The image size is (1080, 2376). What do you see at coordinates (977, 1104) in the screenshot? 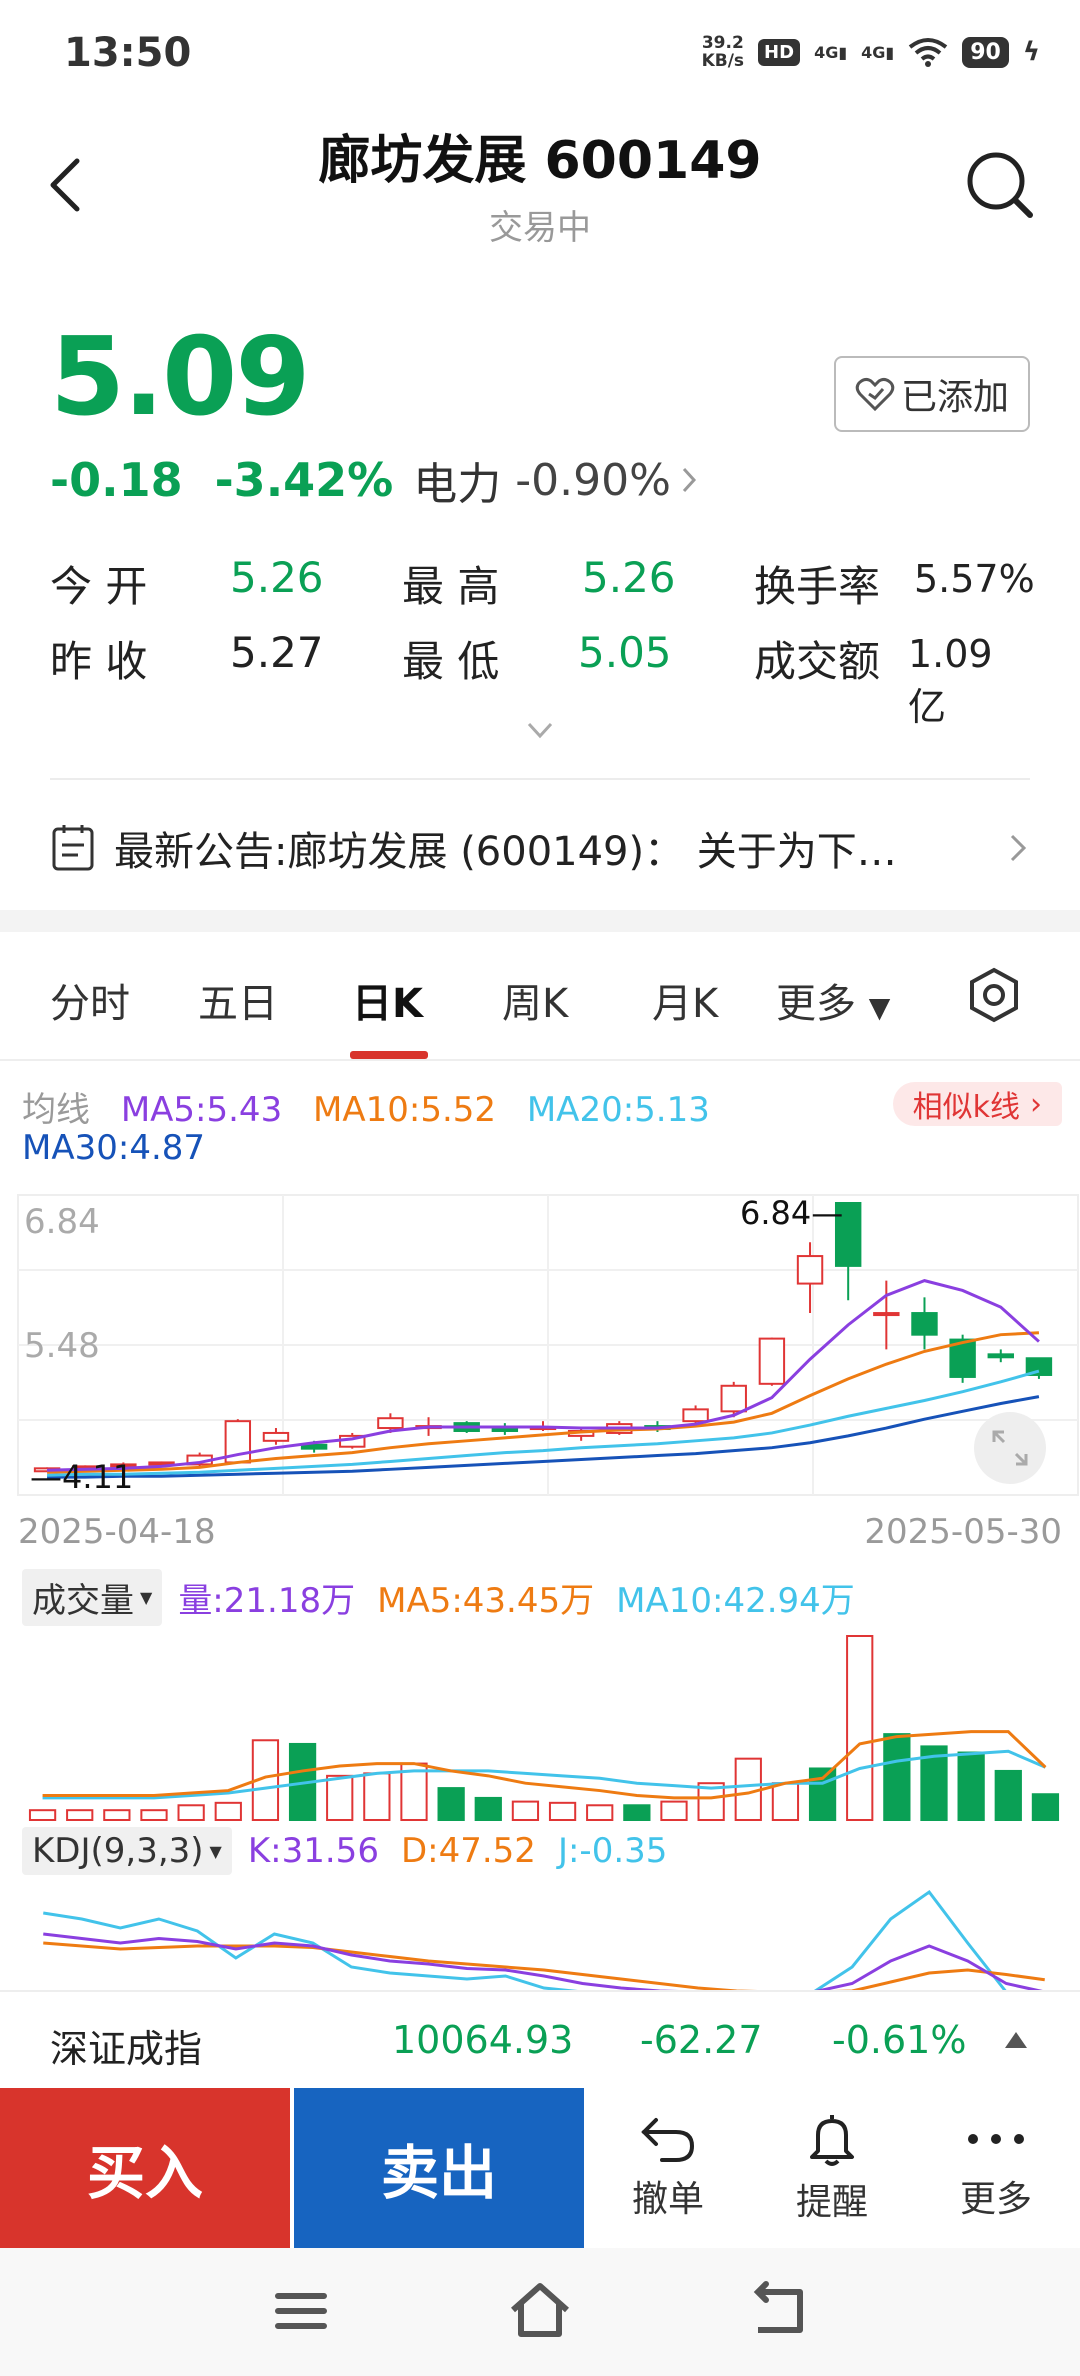
I see `similar-k-button: 相似k线 ›` at bounding box center [977, 1104].